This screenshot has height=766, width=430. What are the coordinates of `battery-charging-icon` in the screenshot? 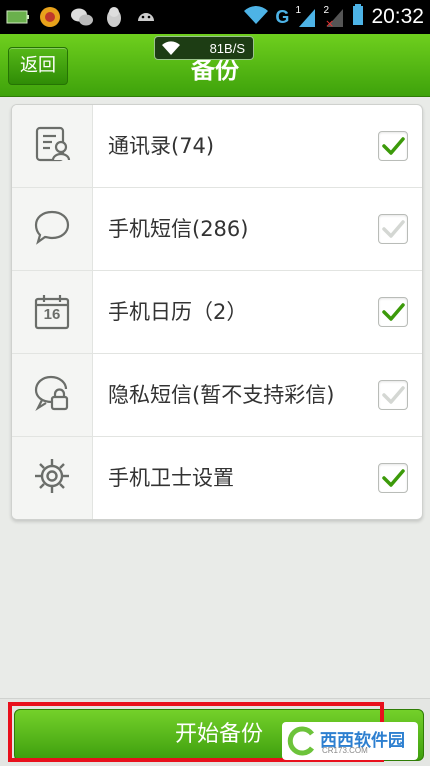 It's located at (18, 17).